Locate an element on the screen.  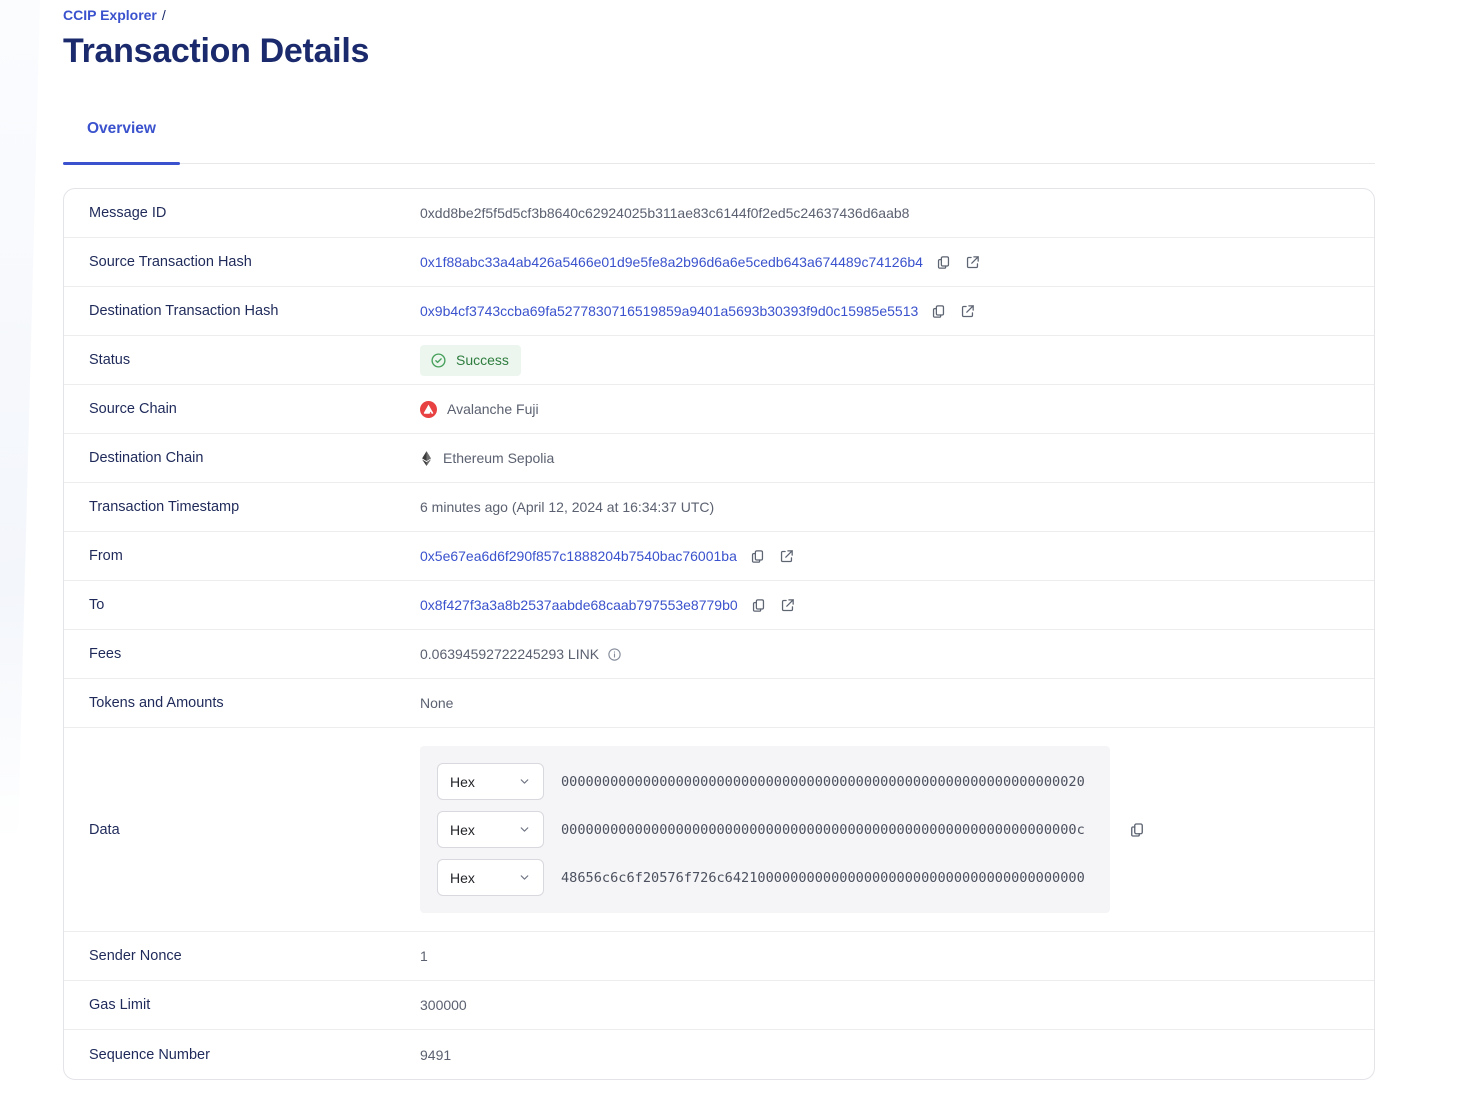
tab-overview: Overview is located at coordinates (121, 143).